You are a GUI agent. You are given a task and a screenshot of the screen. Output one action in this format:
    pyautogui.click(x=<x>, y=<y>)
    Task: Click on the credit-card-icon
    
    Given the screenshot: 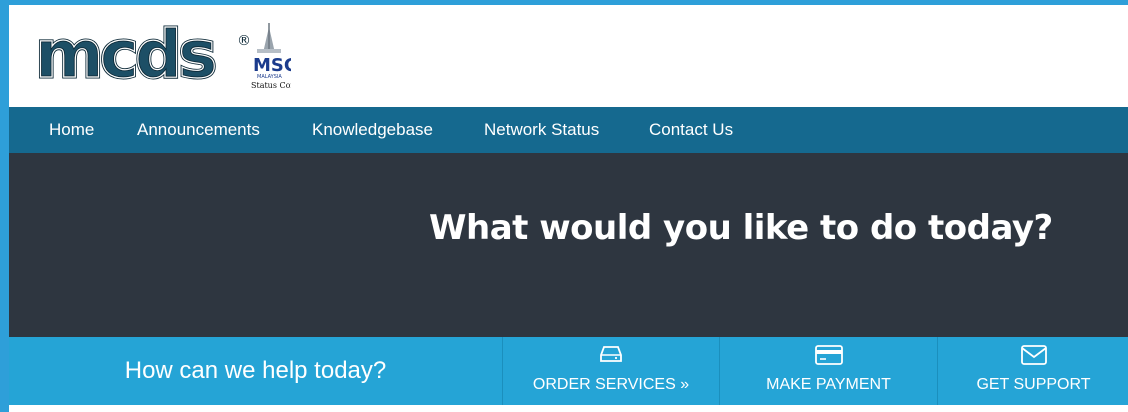 What is the action you would take?
    pyautogui.click(x=828, y=357)
    